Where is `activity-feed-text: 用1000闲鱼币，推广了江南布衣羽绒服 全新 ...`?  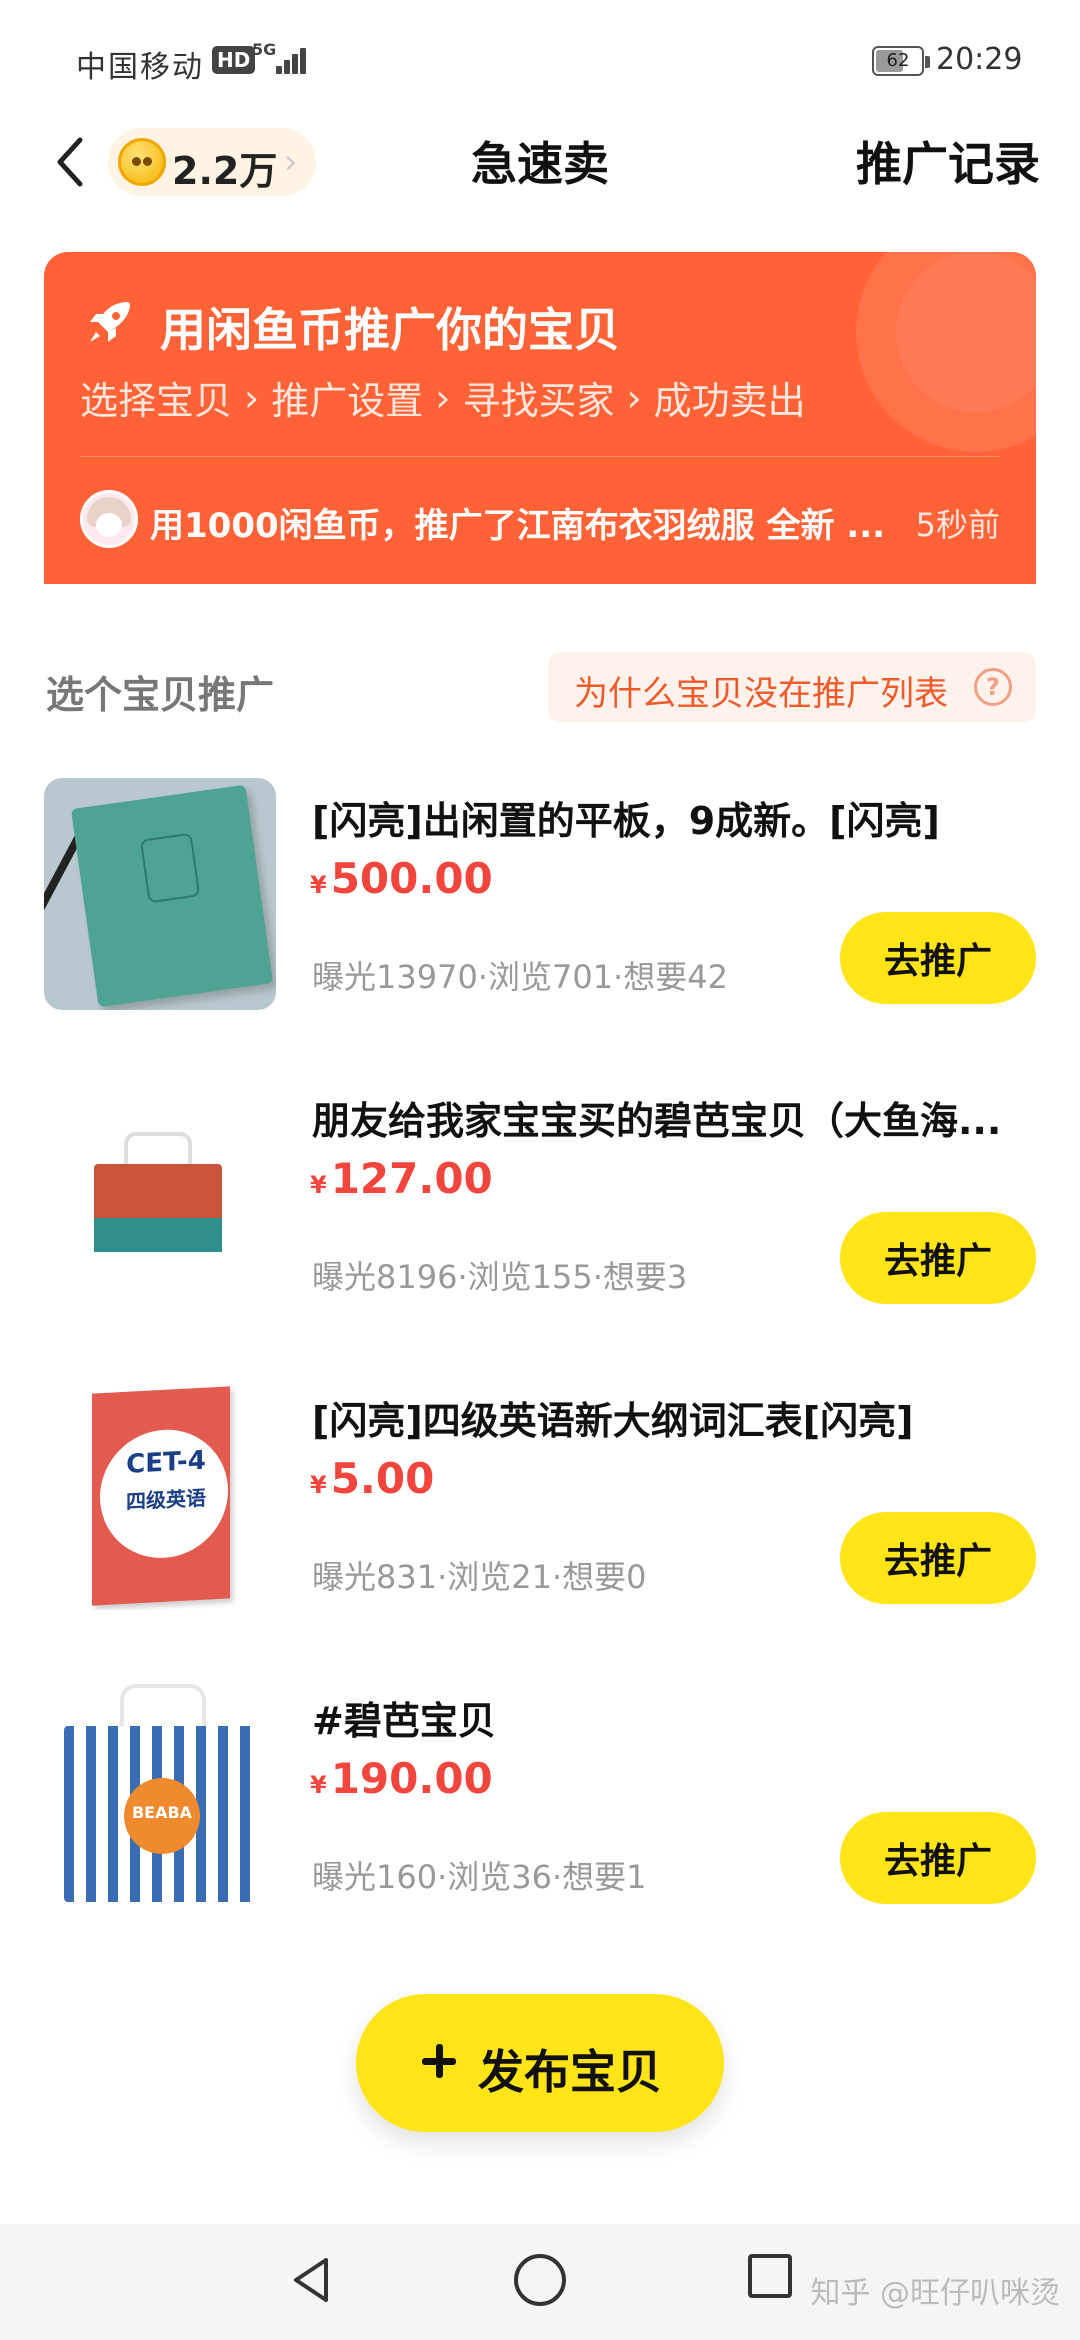
activity-feed-text: 用1000闲鱼币，推广了江南布衣羽绒服 全新 ... is located at coordinates (518, 526).